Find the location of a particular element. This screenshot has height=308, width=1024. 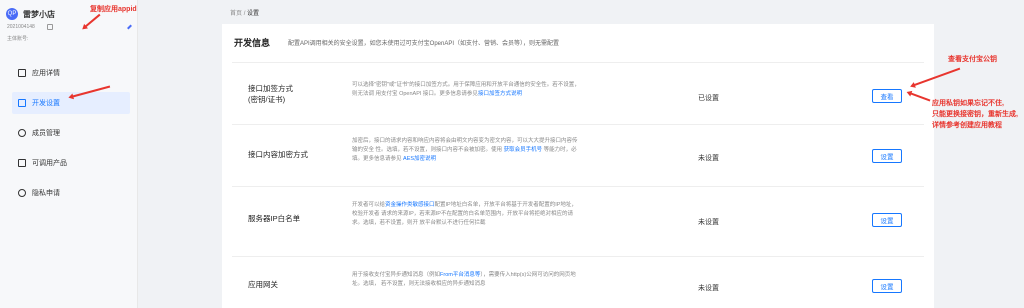

breadcrumb: 首页 / 设置 is located at coordinates (244, 12).